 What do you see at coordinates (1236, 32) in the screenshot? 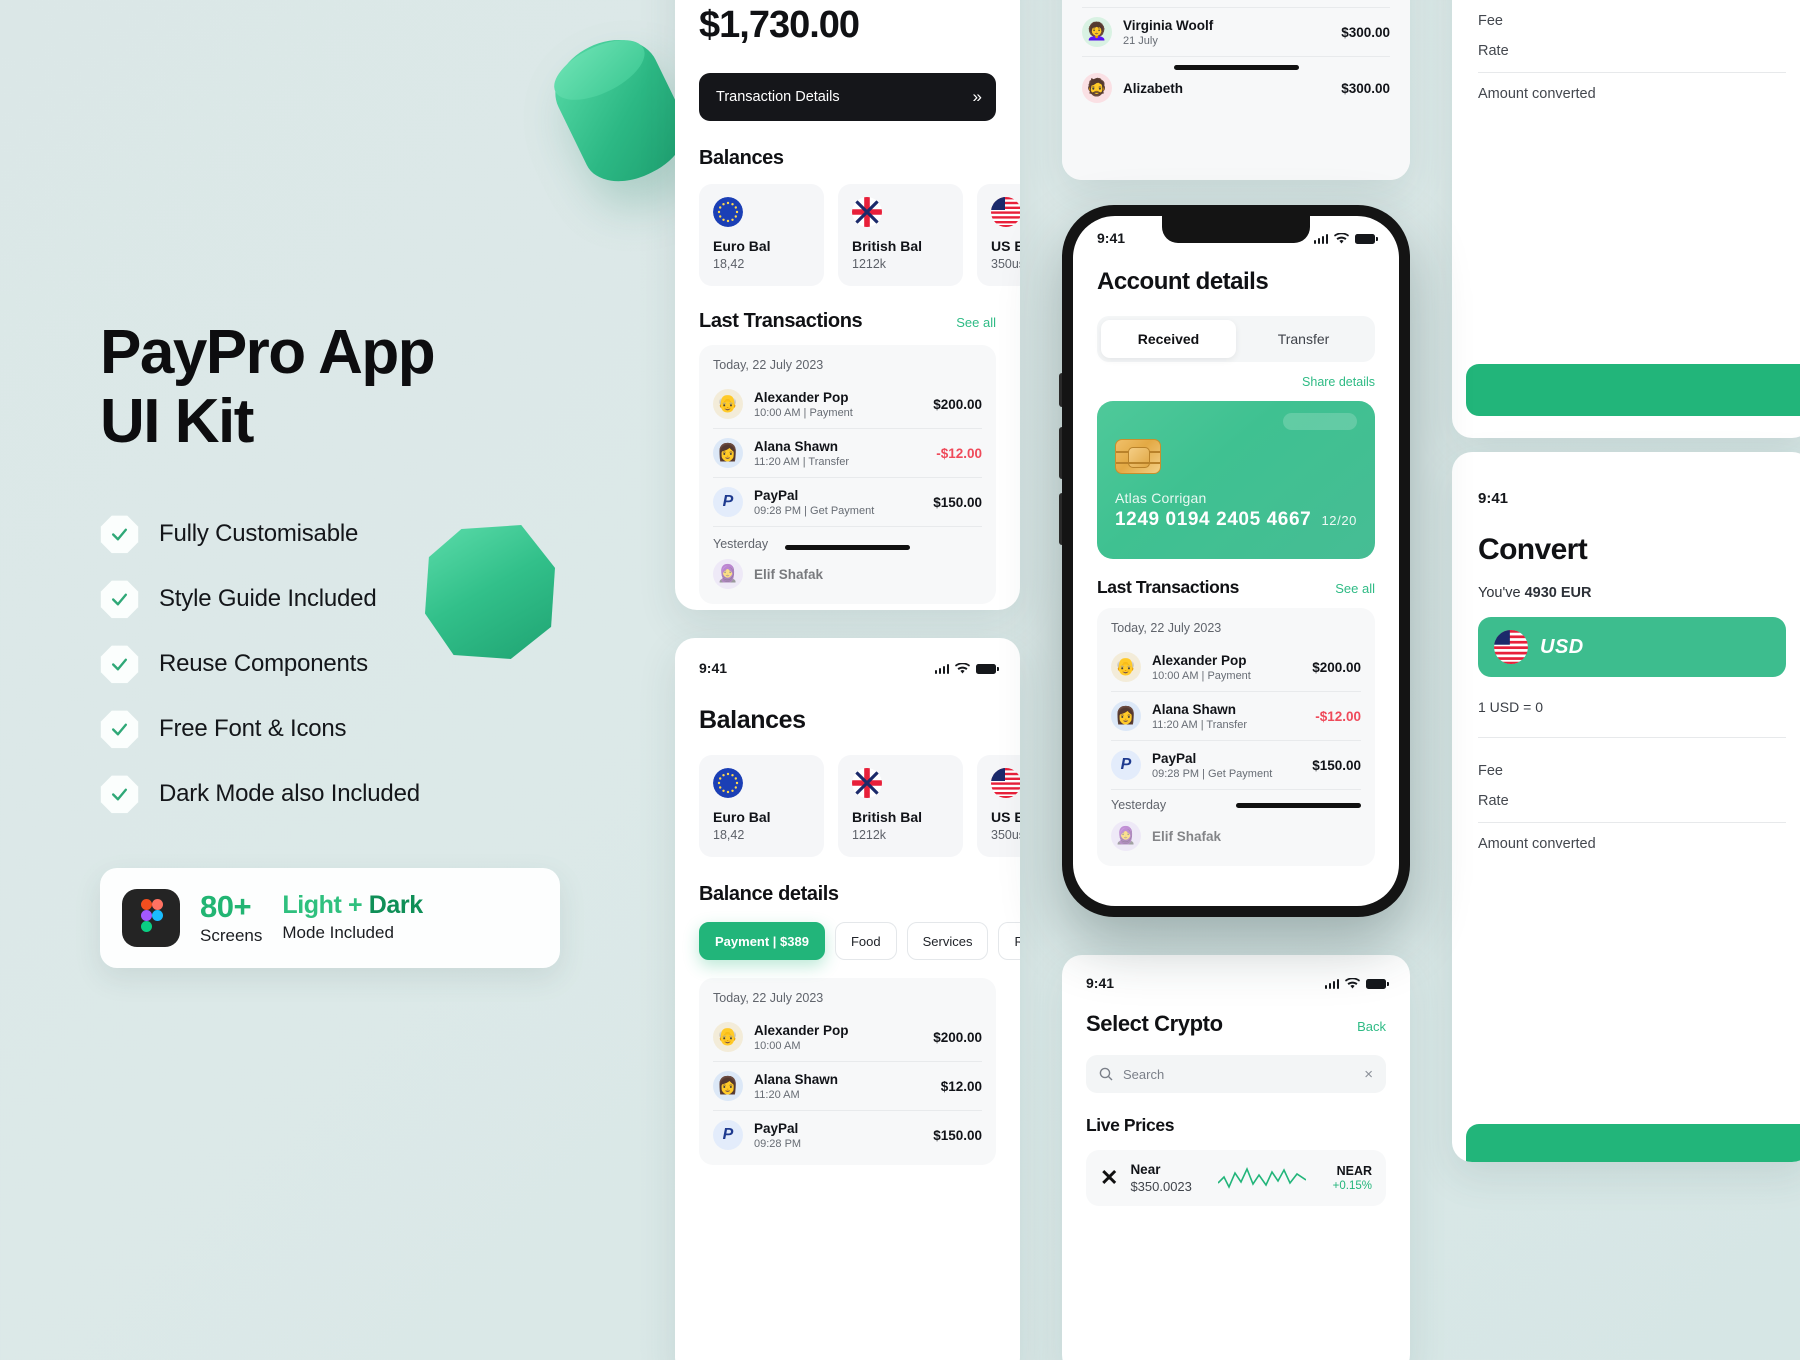
I see `table-row: 👩‍🦱 Virginia Woolf 21 July $300.00` at bounding box center [1236, 32].